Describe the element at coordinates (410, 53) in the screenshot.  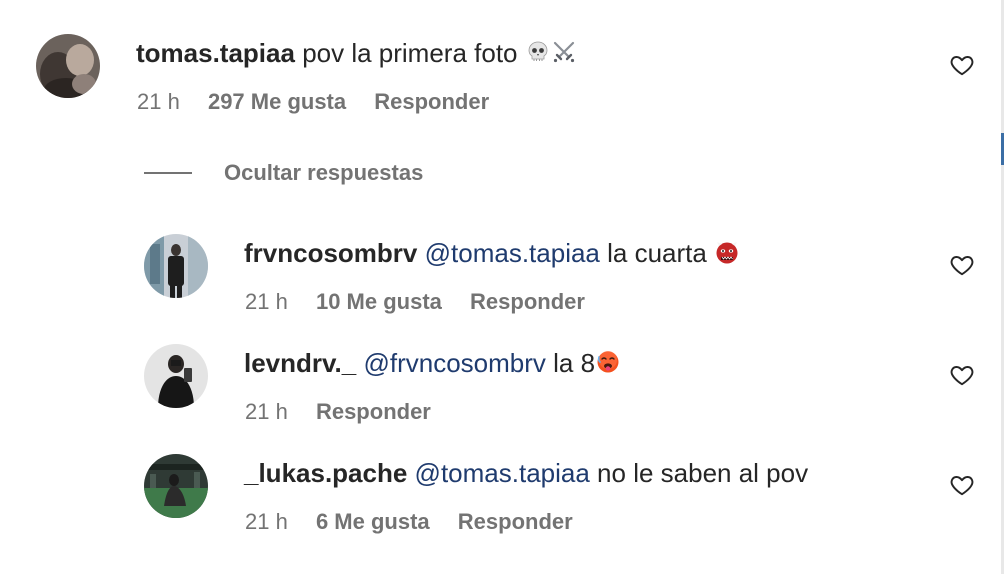
I see `comment-text: pov la primera foto` at that location.